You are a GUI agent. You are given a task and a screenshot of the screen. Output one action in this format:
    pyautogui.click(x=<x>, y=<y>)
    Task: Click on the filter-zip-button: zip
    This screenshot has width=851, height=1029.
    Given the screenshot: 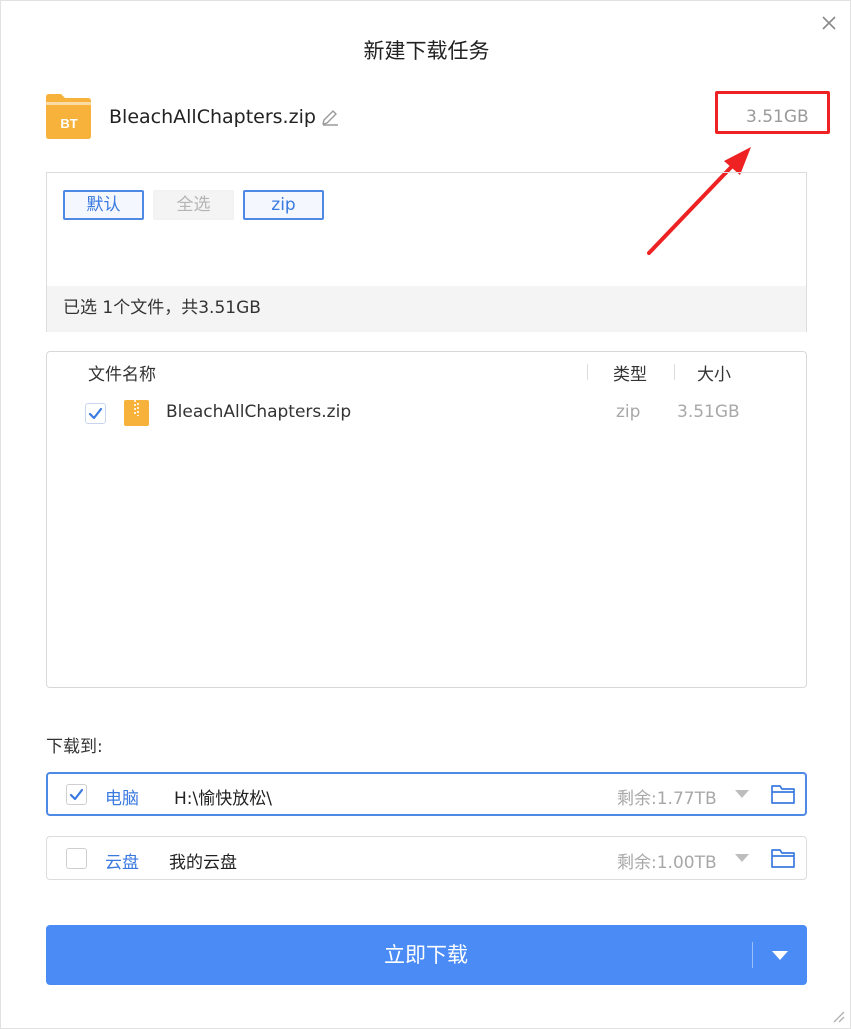 What is the action you would take?
    pyautogui.click(x=283, y=205)
    